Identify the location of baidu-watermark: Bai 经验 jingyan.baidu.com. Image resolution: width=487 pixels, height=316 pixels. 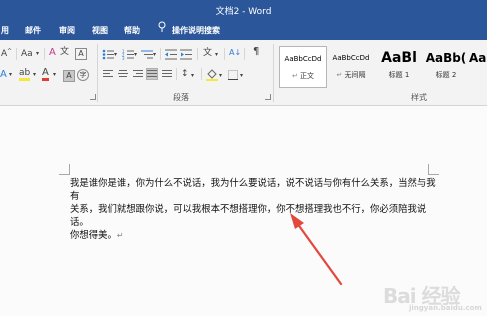
(432, 296).